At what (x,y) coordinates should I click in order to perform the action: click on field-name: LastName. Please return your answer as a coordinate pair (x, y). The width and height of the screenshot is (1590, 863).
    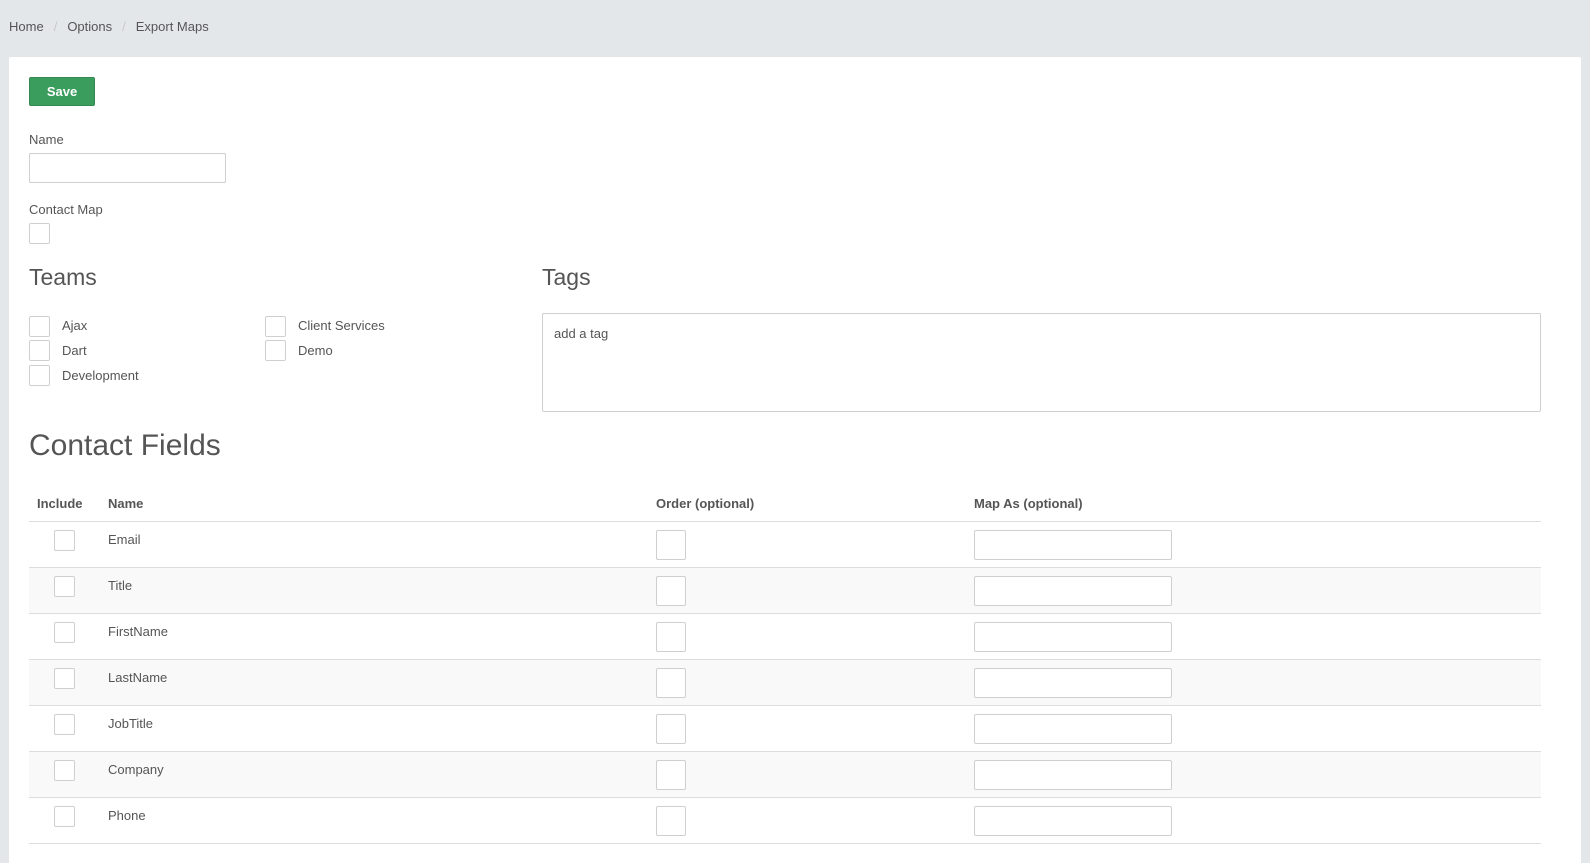
    Looking at the image, I should click on (138, 677).